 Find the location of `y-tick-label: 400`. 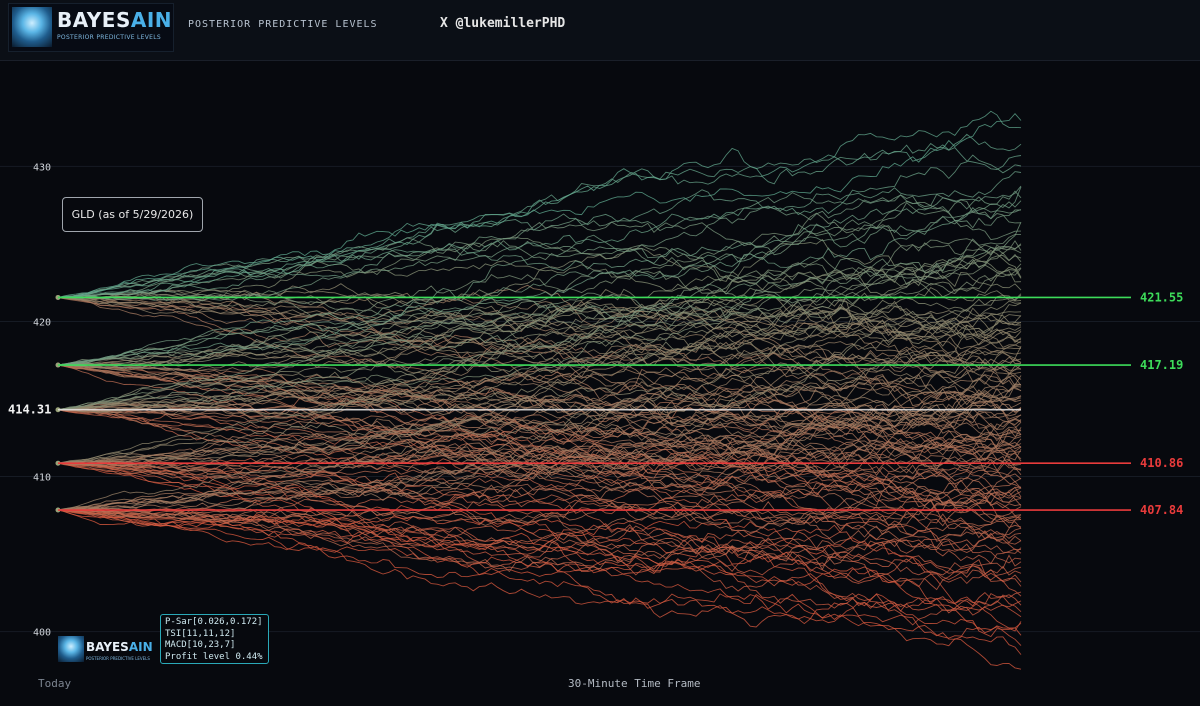

y-tick-label: 400 is located at coordinates (42, 633).